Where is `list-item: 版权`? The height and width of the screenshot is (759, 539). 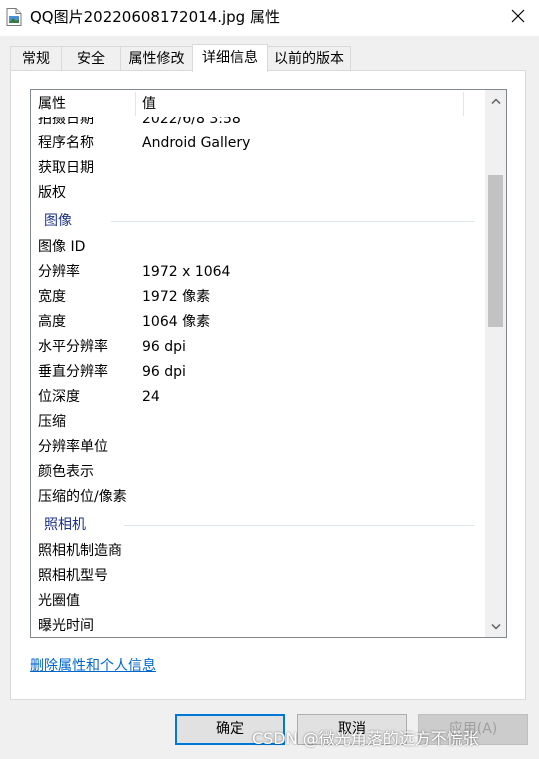
list-item: 版权 is located at coordinates (258, 193).